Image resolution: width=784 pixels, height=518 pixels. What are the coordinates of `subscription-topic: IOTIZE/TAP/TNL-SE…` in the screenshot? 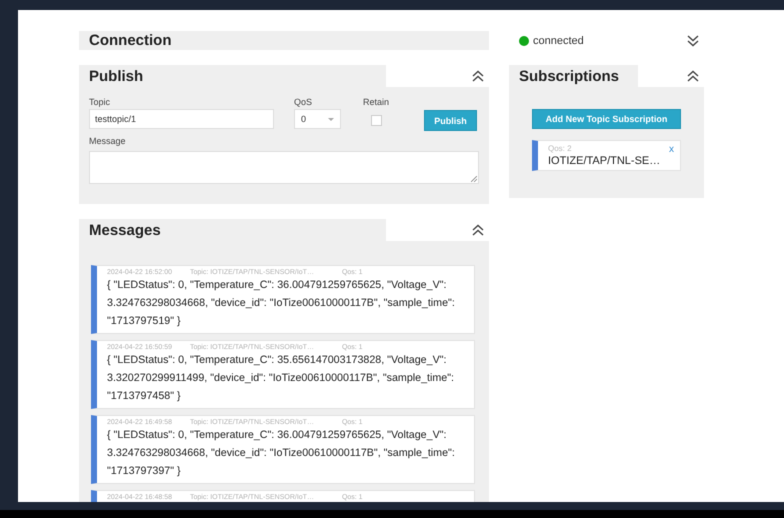 It's located at (605, 161).